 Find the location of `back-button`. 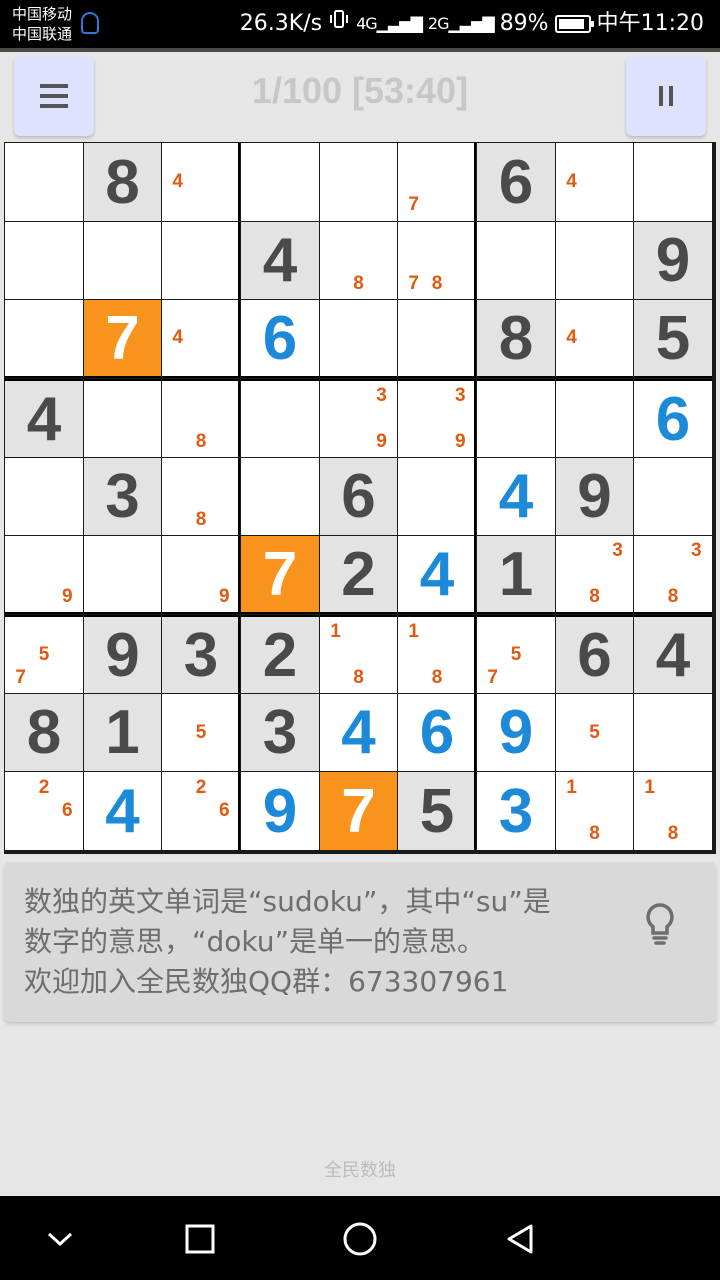

back-button is located at coordinates (520, 1239).